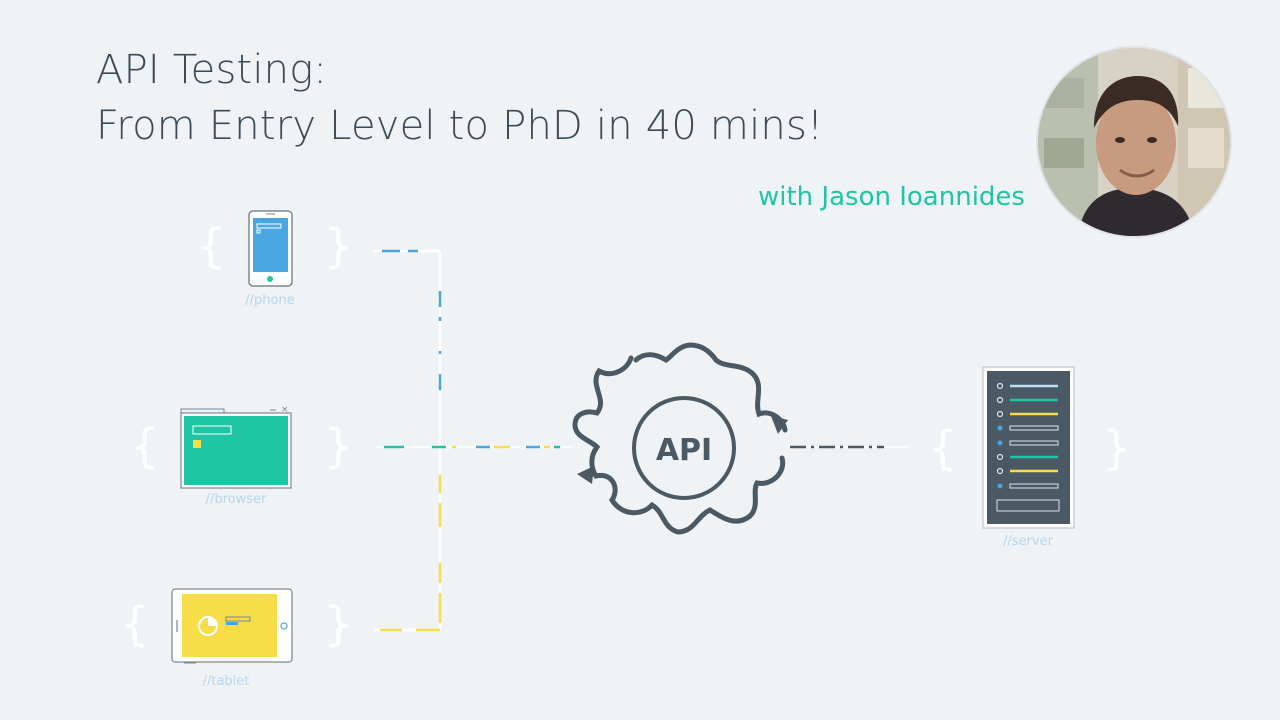  I want to click on tablet-label: //tablet, so click(226, 681).